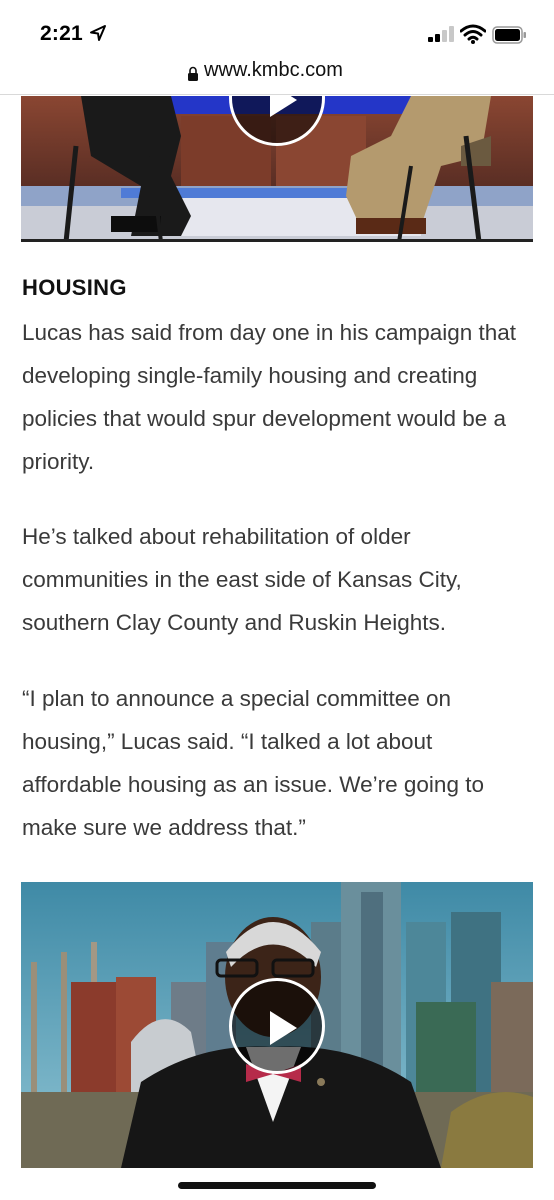  I want to click on section-heading: HOUSING, so click(74, 287).